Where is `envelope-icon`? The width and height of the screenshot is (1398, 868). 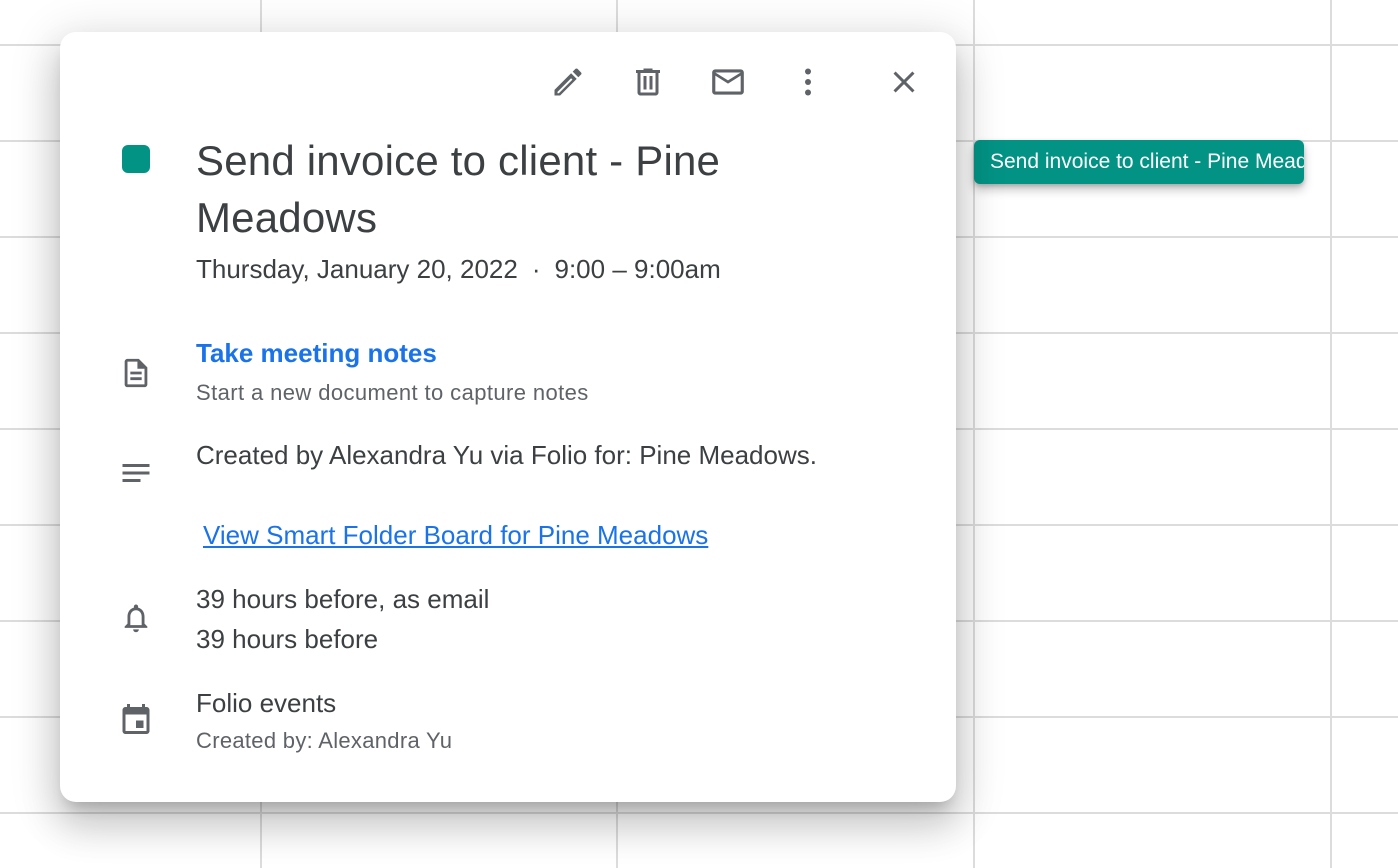
envelope-icon is located at coordinates (728, 82).